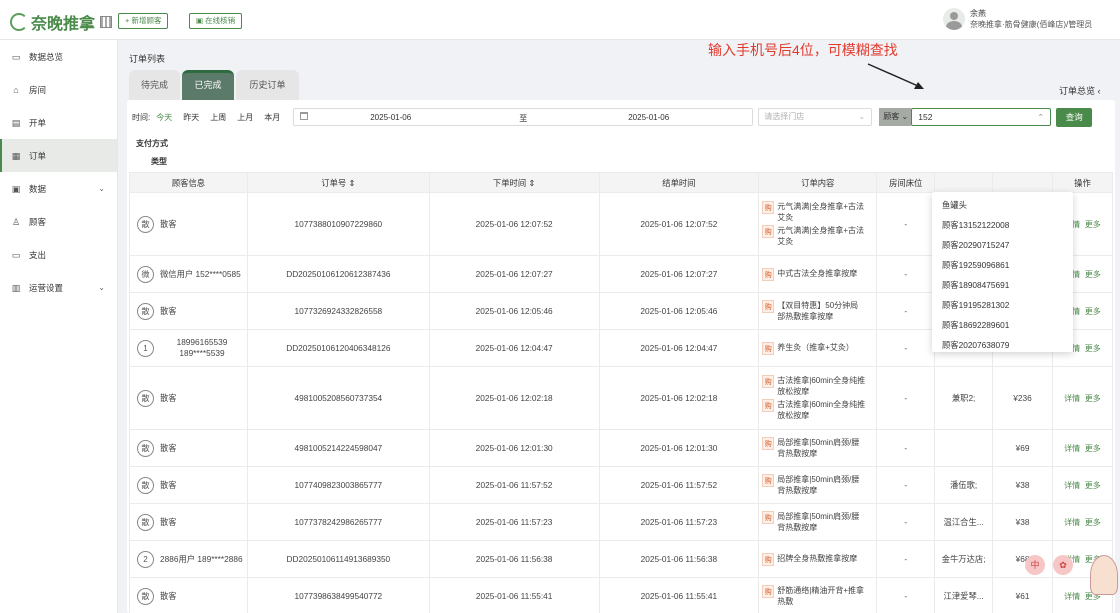 Image resolution: width=1120 pixels, height=613 pixels. Describe the element at coordinates (817, 348) in the screenshot. I see `order-item: 购养生灸（推拿+艾灸）` at that location.